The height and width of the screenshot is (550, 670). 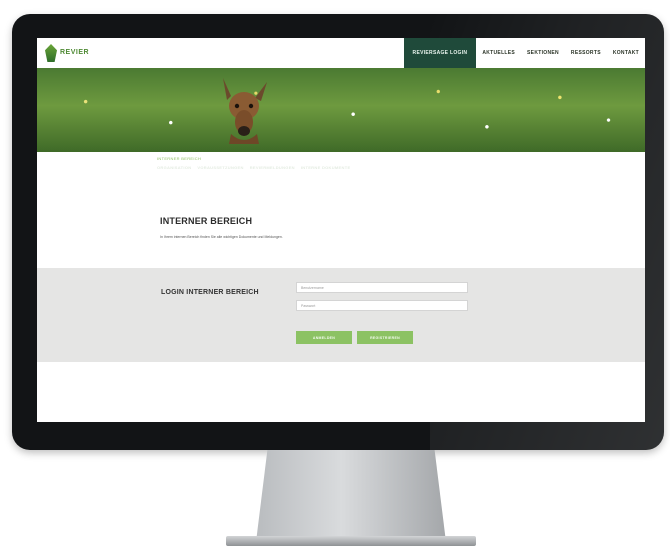 I want to click on monitor-stand-base, so click(x=351, y=541).